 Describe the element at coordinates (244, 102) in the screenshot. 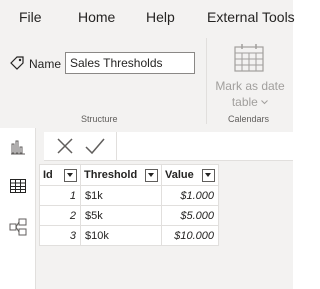

I see `mark-as-date-label-table: table` at that location.